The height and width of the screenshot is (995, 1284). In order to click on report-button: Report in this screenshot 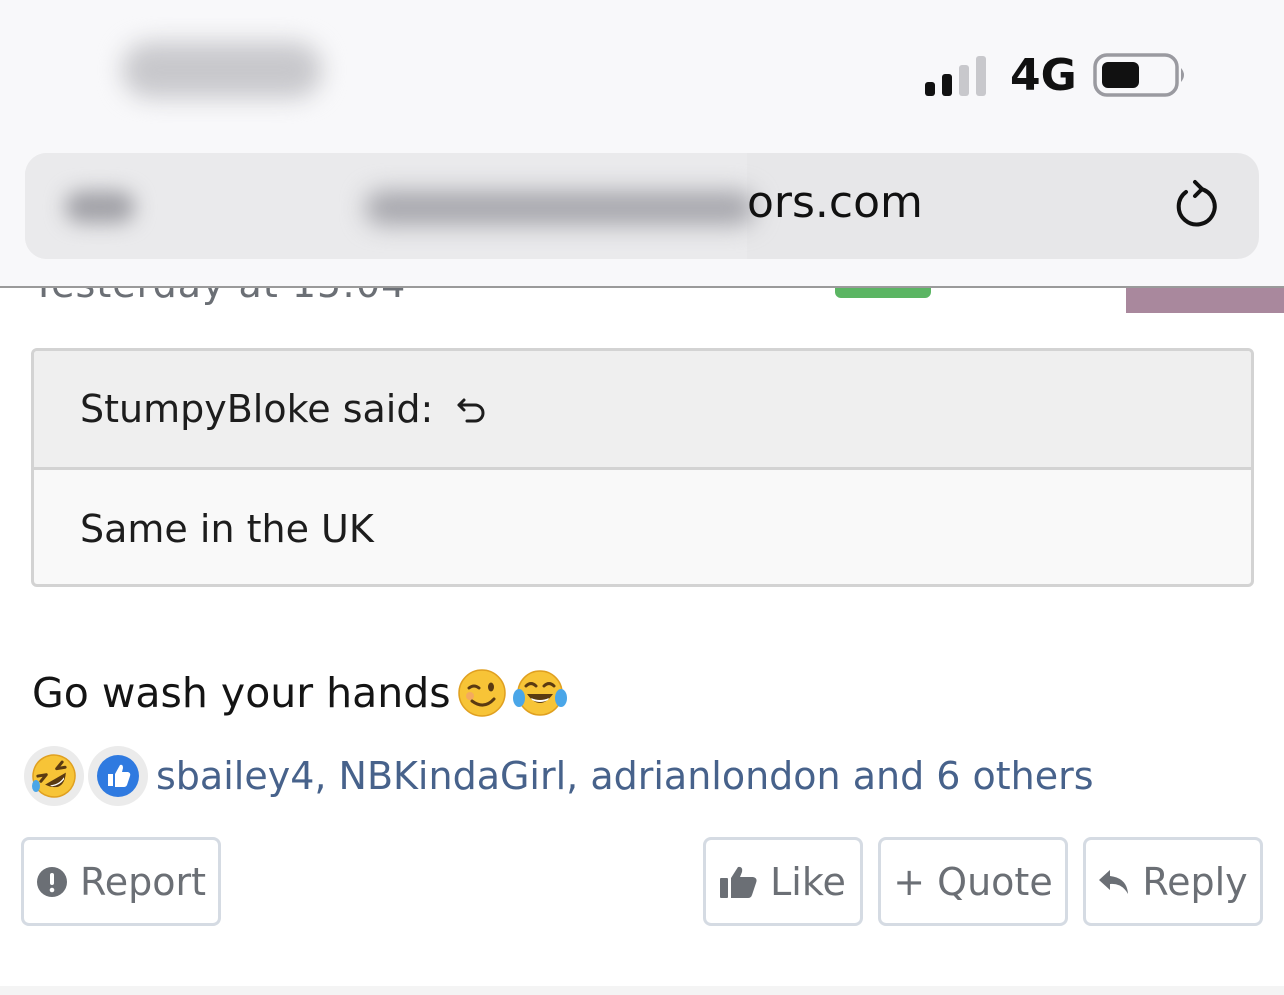, I will do `click(121, 881)`.